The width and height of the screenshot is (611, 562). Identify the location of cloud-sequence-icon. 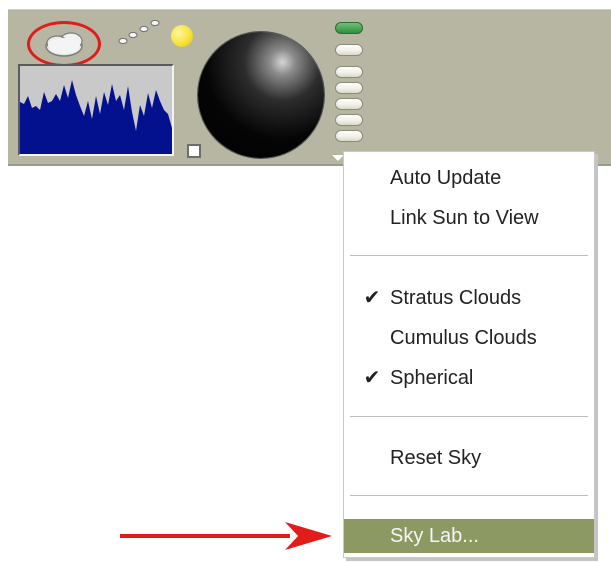
(139, 32).